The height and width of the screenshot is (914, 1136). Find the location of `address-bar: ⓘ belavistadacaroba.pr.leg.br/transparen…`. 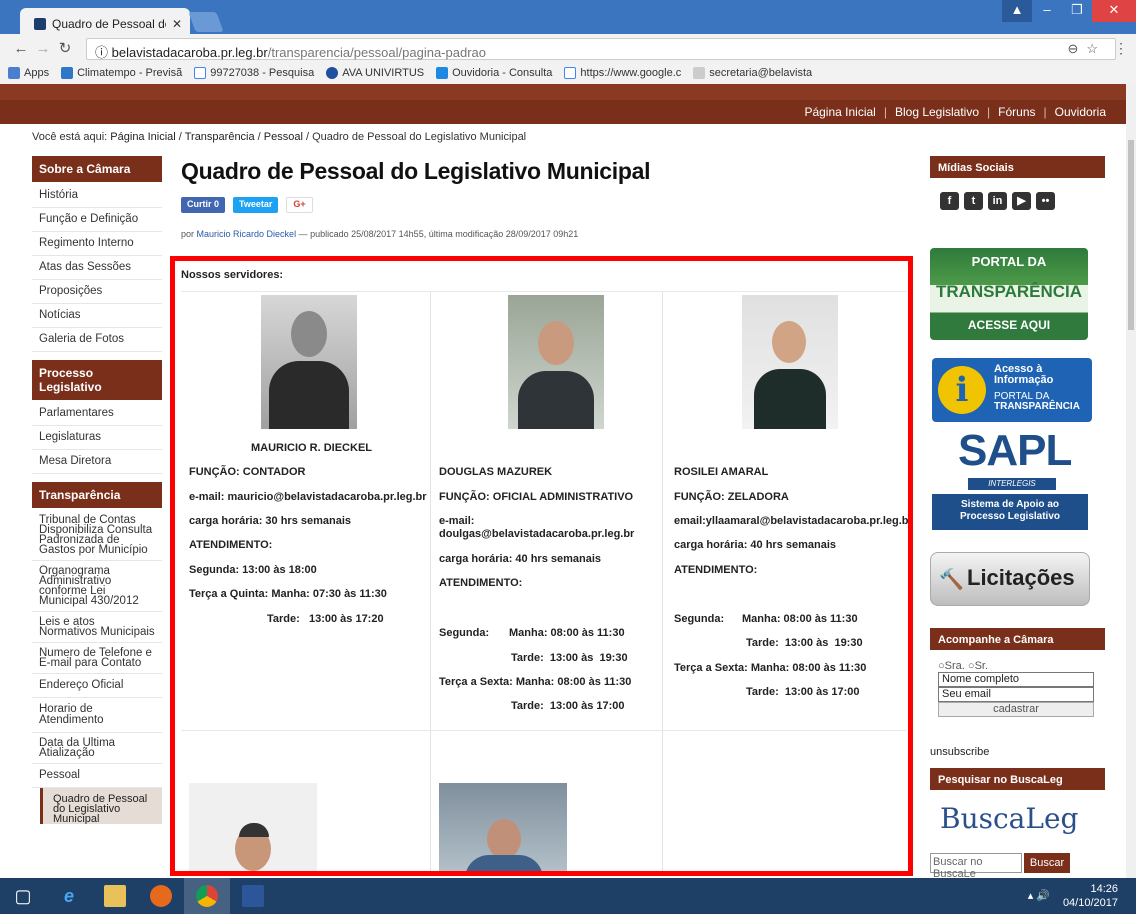

address-bar: ⓘ belavistadacaroba.pr.leg.br/transparen… is located at coordinates (601, 49).